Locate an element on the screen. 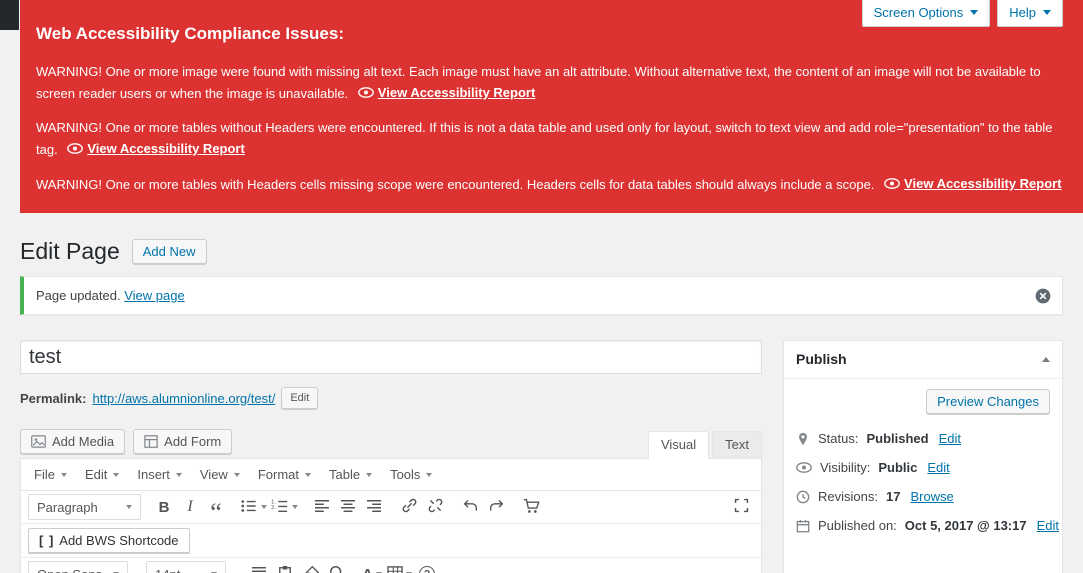 The height and width of the screenshot is (573, 1083). add-new-button: Add New is located at coordinates (169, 251).